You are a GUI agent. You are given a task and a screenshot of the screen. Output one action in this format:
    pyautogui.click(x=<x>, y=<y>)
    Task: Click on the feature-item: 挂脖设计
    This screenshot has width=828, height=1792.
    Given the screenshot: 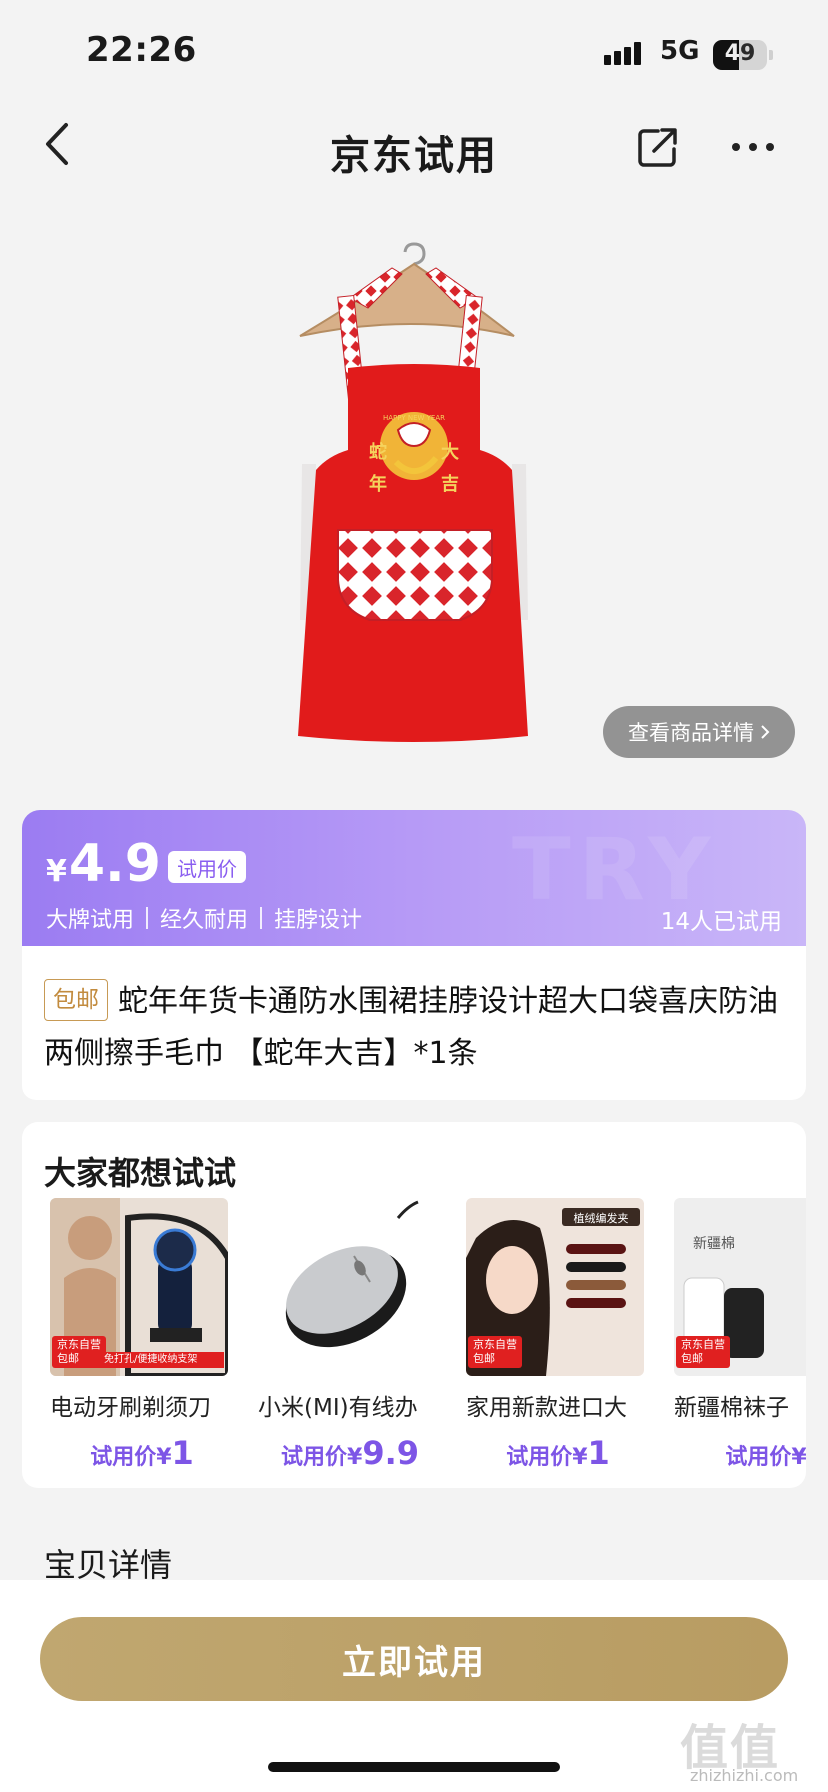 What is the action you would take?
    pyautogui.click(x=318, y=920)
    